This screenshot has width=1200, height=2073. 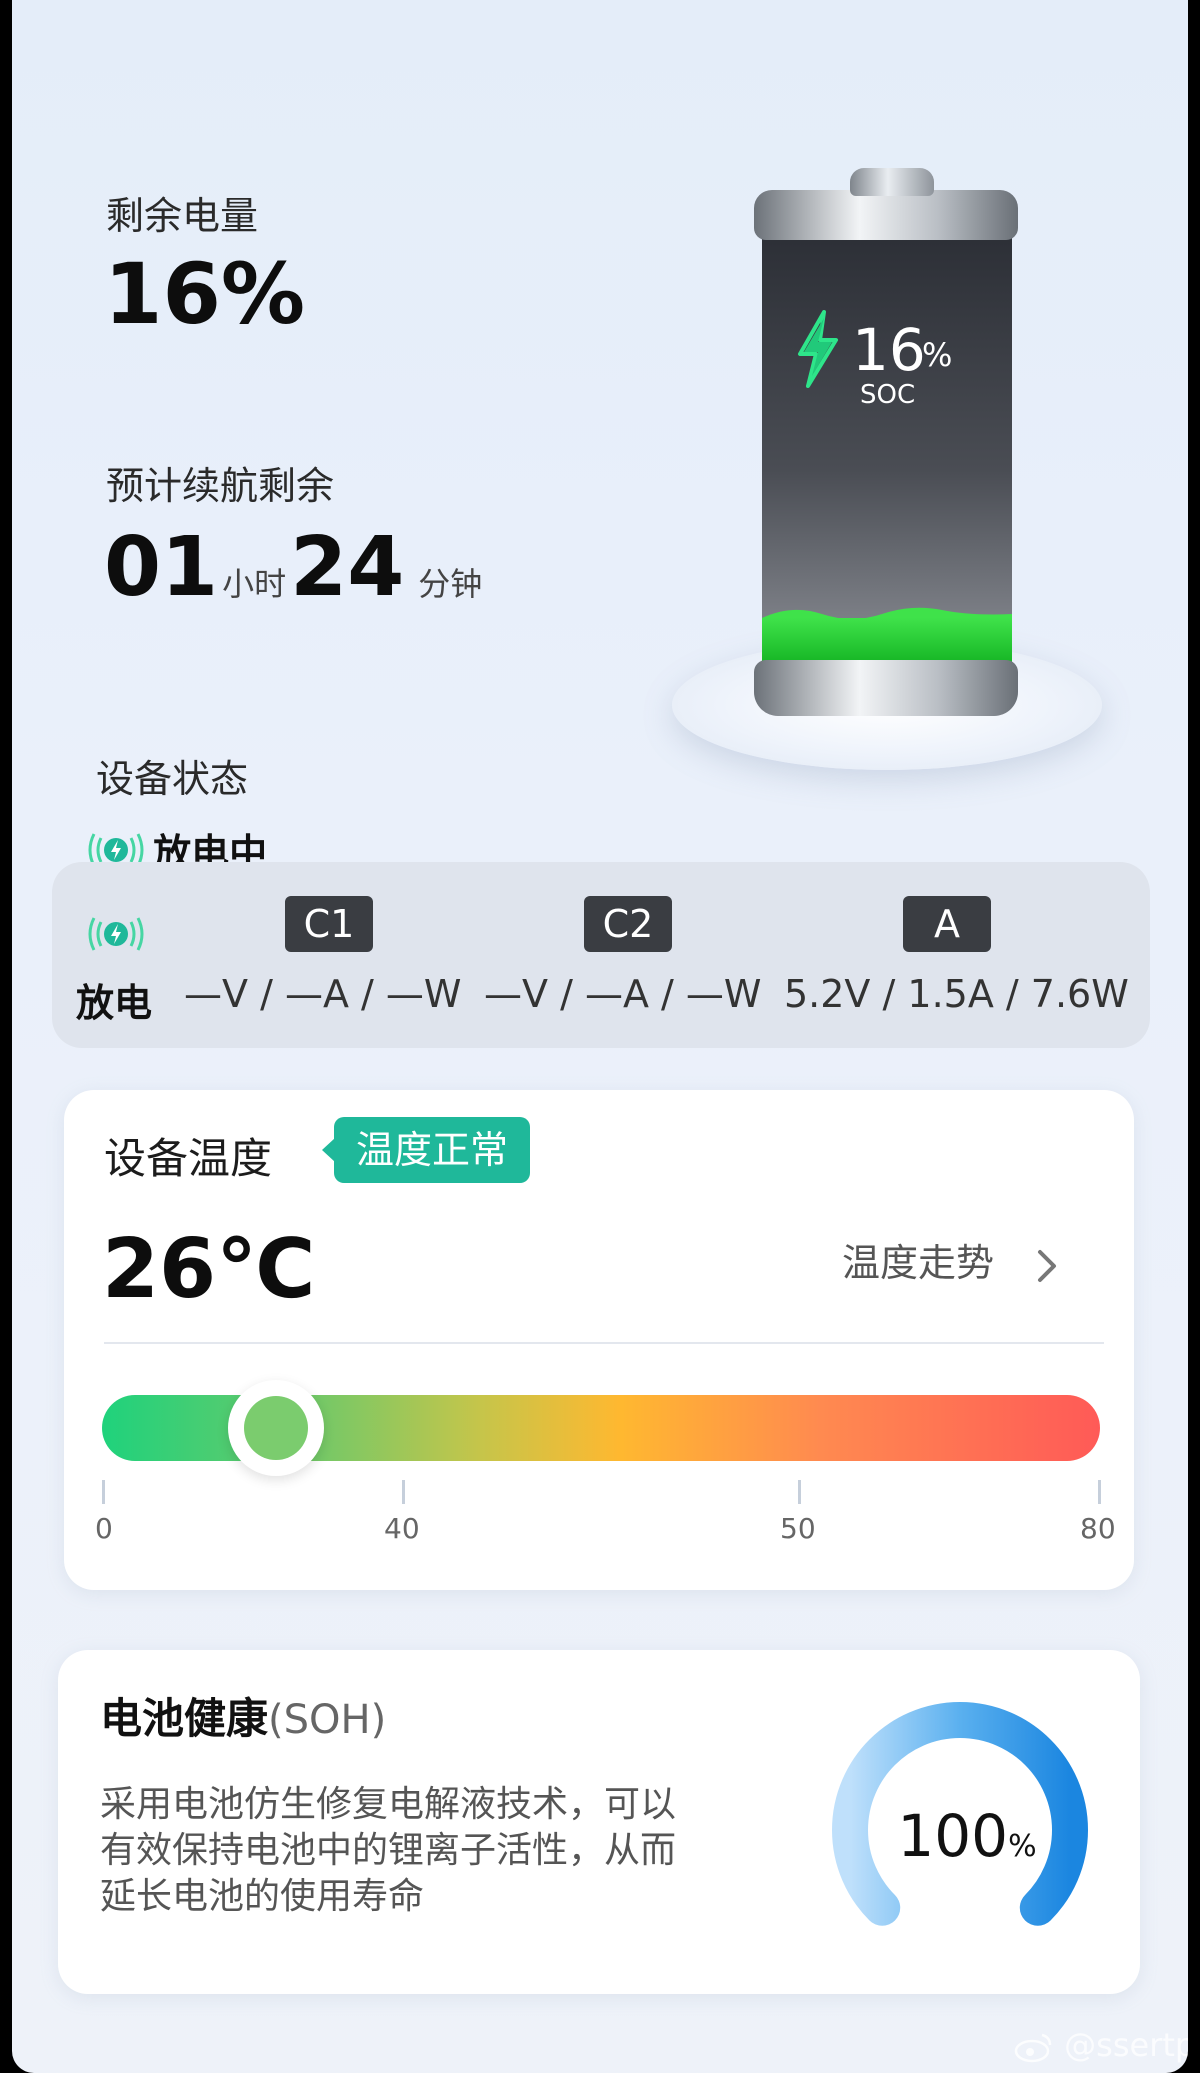 What do you see at coordinates (886, 688) in the screenshot?
I see `battery-bottom-cap` at bounding box center [886, 688].